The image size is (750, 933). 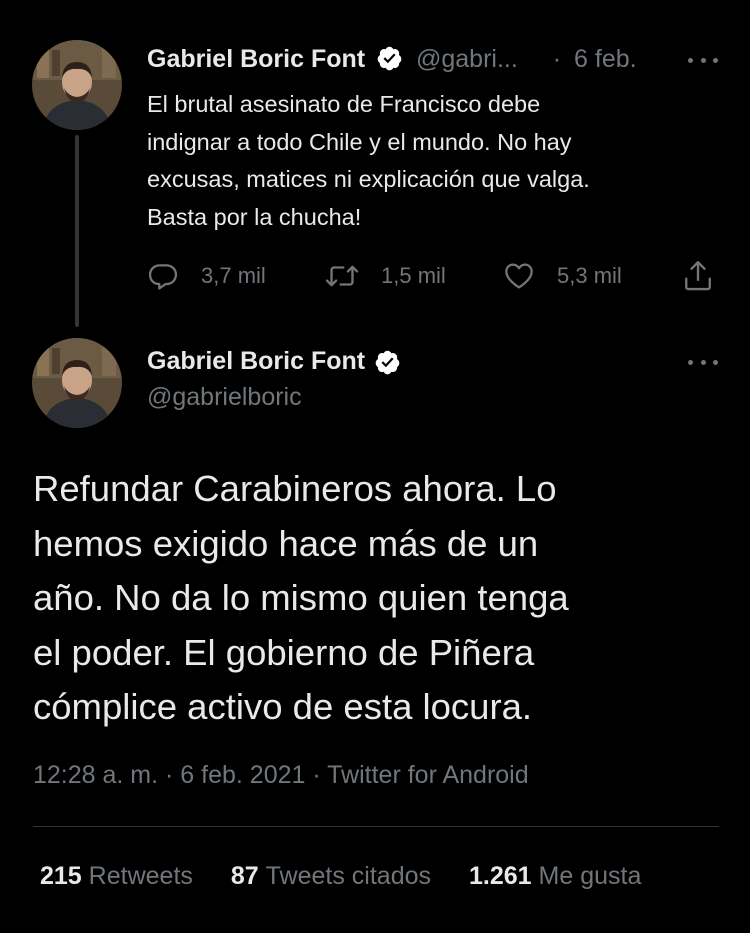 What do you see at coordinates (605, 59) in the screenshot?
I see `tweet-date: 6 feb.` at bounding box center [605, 59].